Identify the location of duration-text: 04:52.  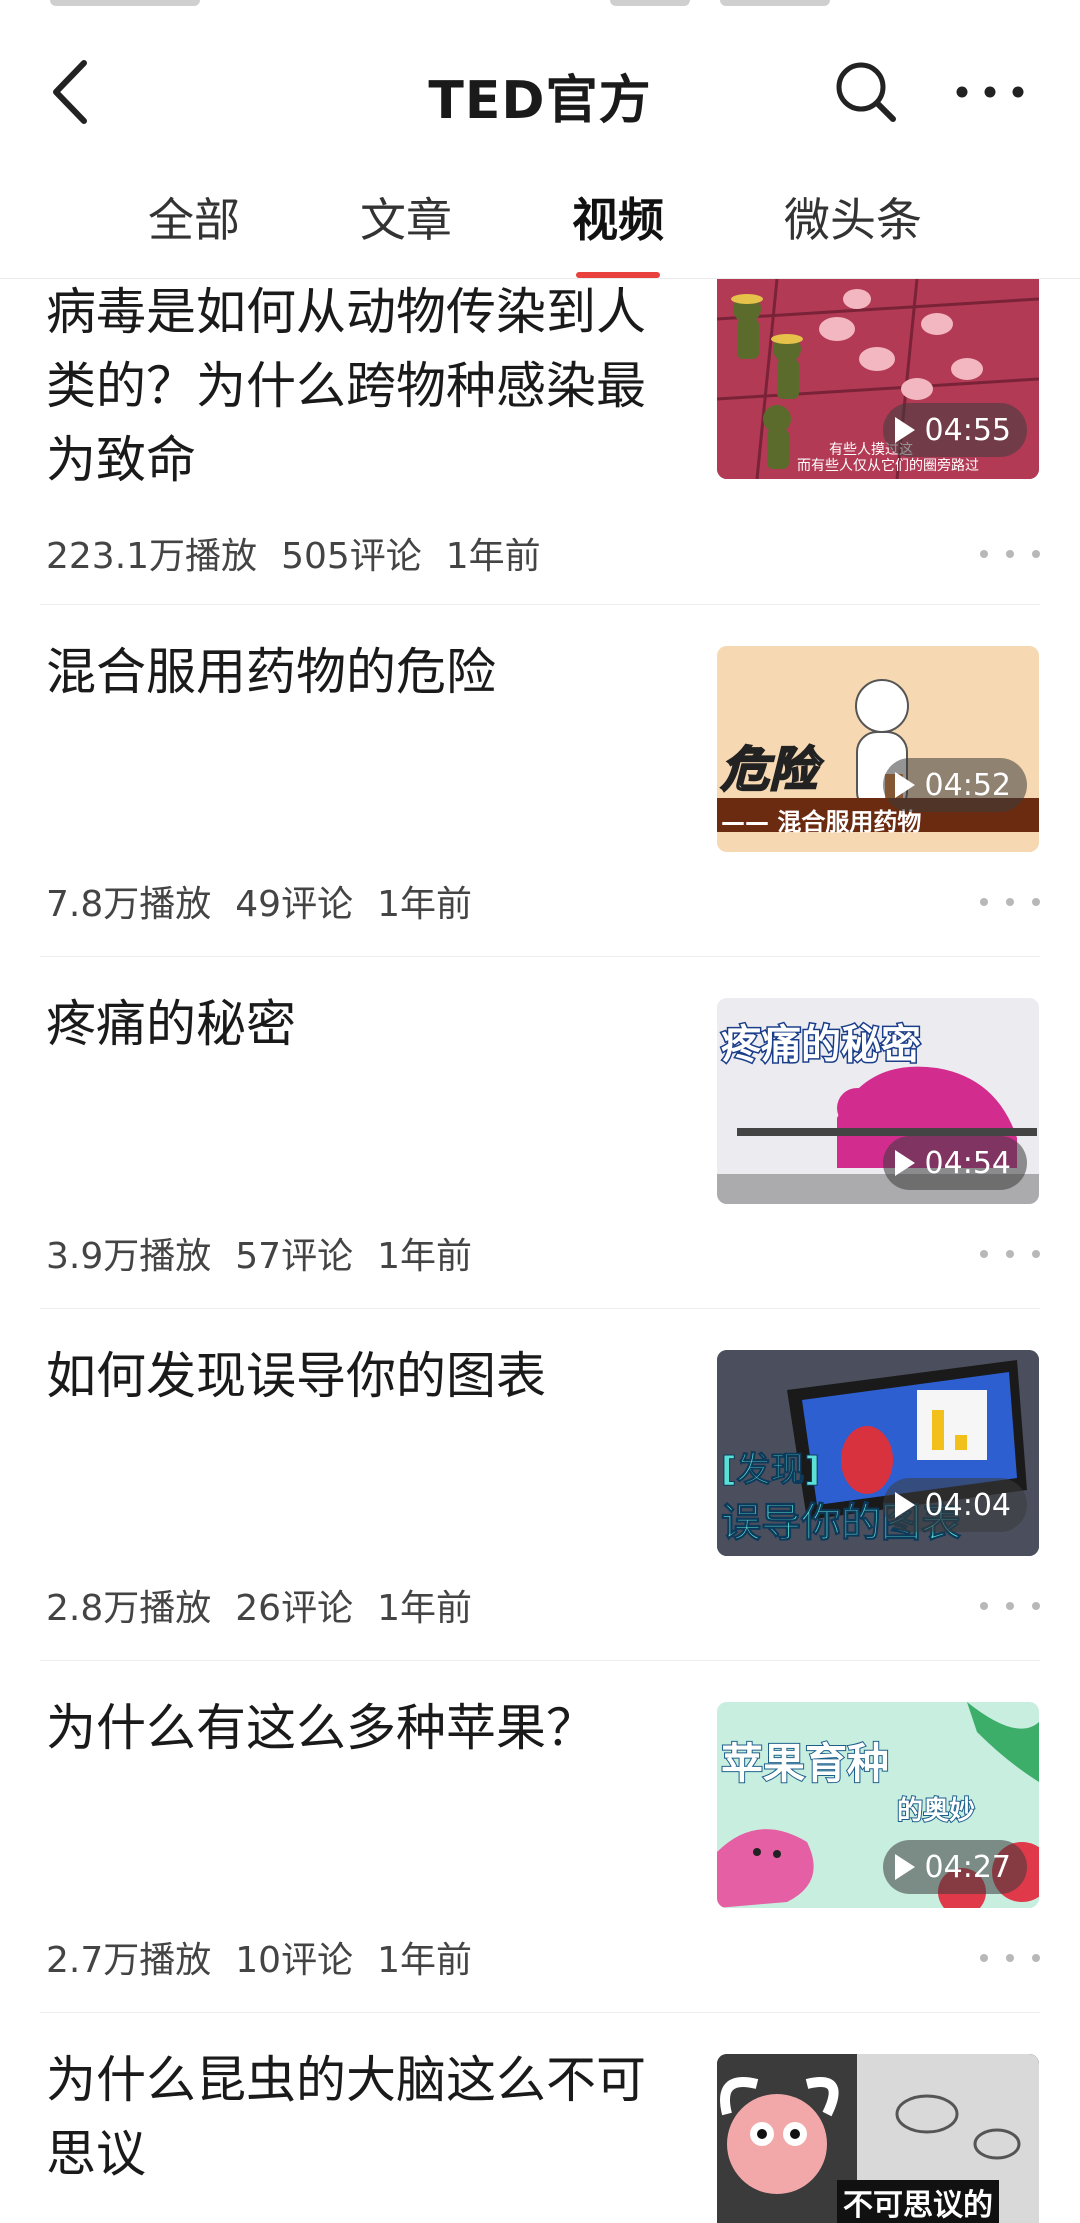
(967, 785).